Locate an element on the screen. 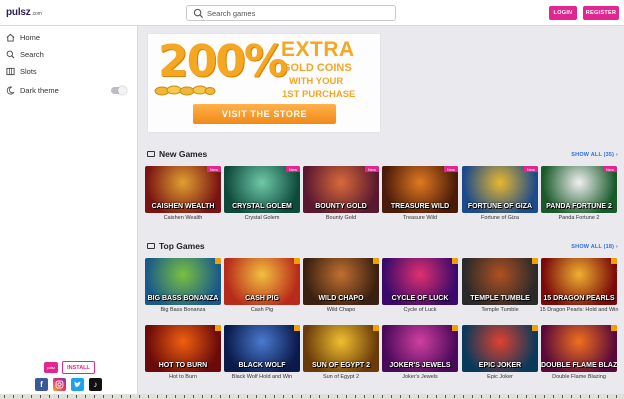 The height and width of the screenshot is (399, 624). section-title: New Games is located at coordinates (183, 154).